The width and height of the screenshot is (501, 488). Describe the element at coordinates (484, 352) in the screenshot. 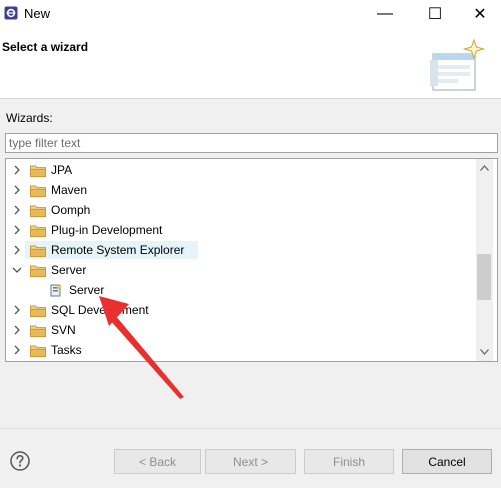

I see `scroll-down-arrow-icon` at that location.